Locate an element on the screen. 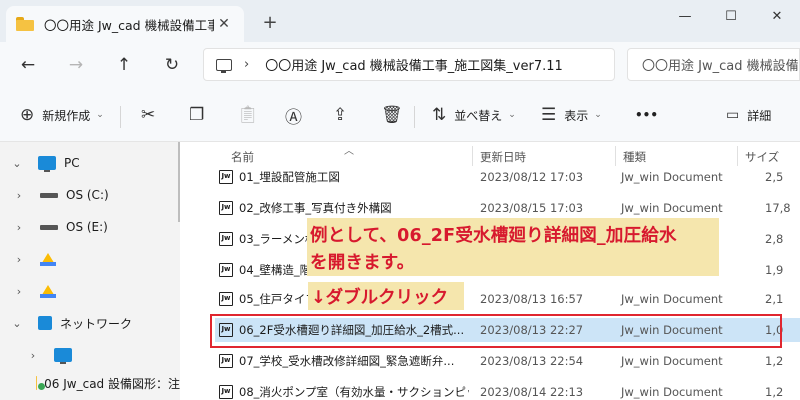 The width and height of the screenshot is (800, 400). file-size: 1,2 is located at coordinates (774, 361).